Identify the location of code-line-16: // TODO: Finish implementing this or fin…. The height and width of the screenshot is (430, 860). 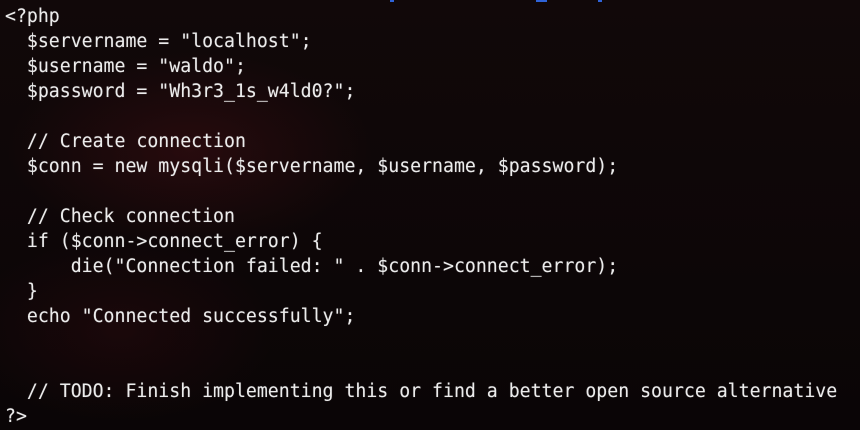
(421, 391).